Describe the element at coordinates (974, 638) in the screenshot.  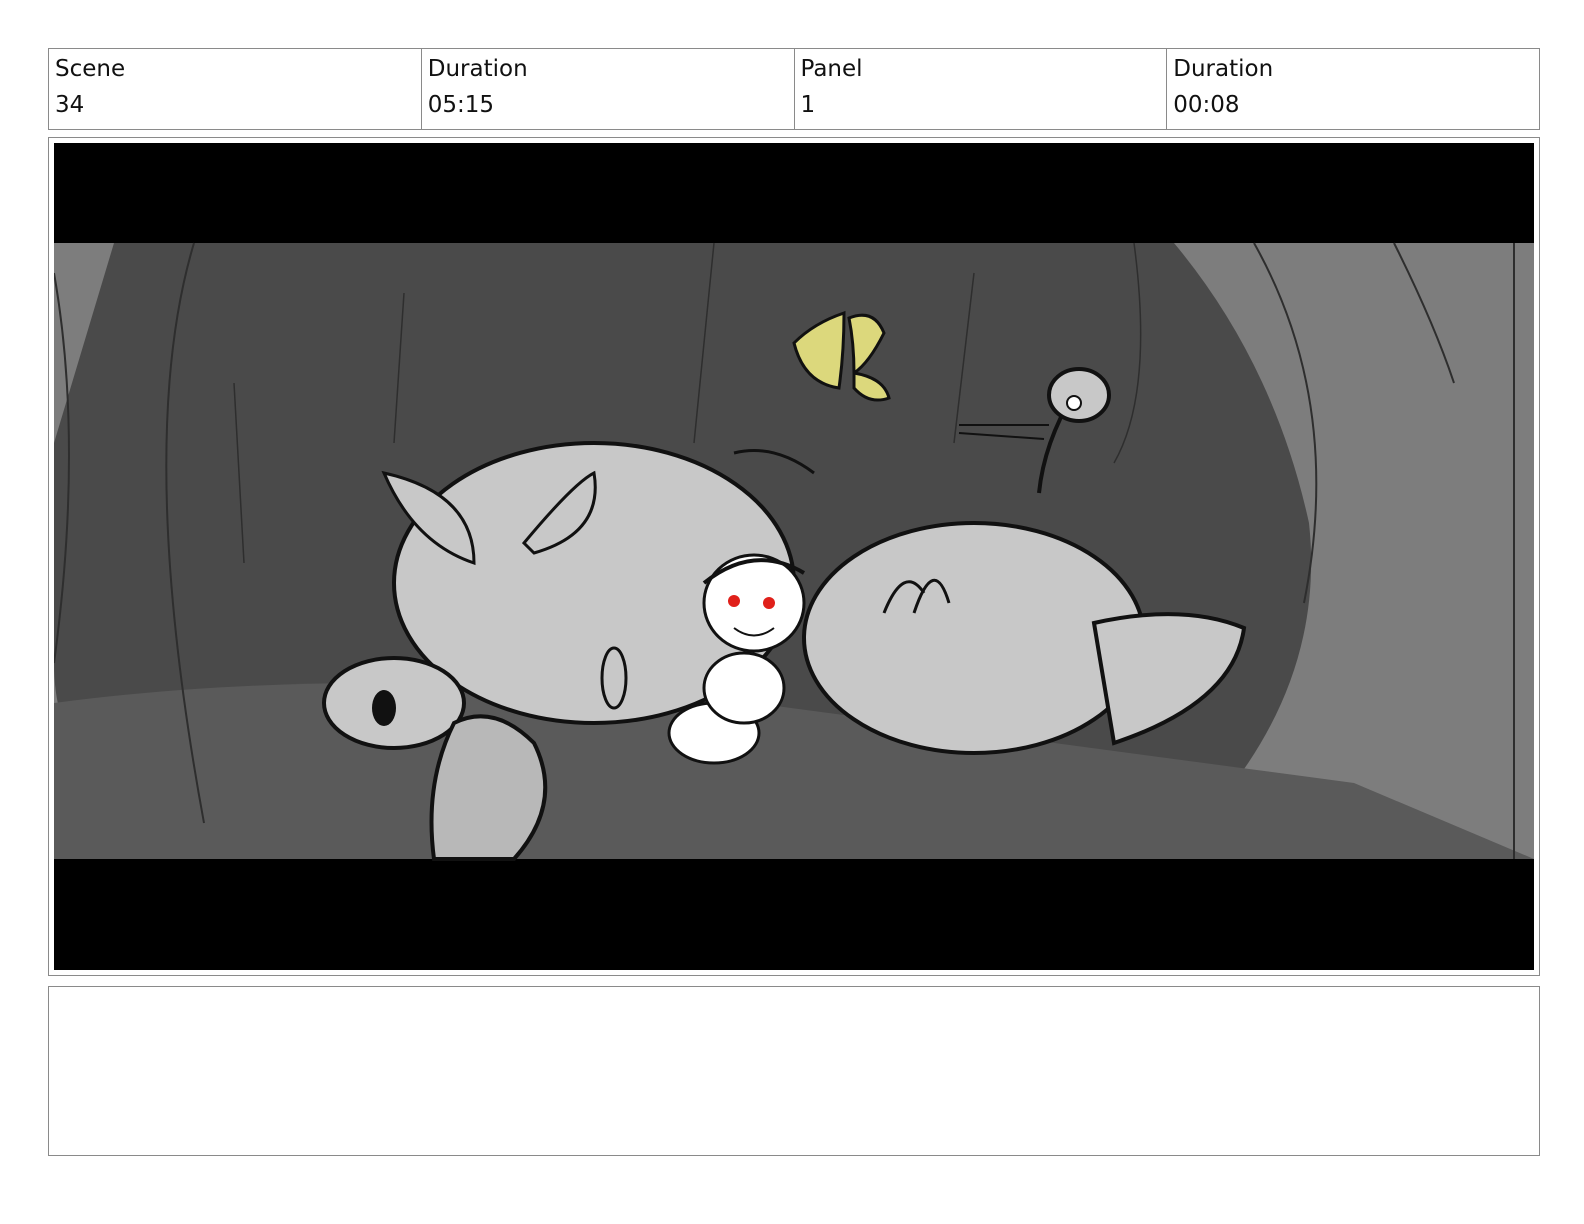
I see `creature-body` at that location.